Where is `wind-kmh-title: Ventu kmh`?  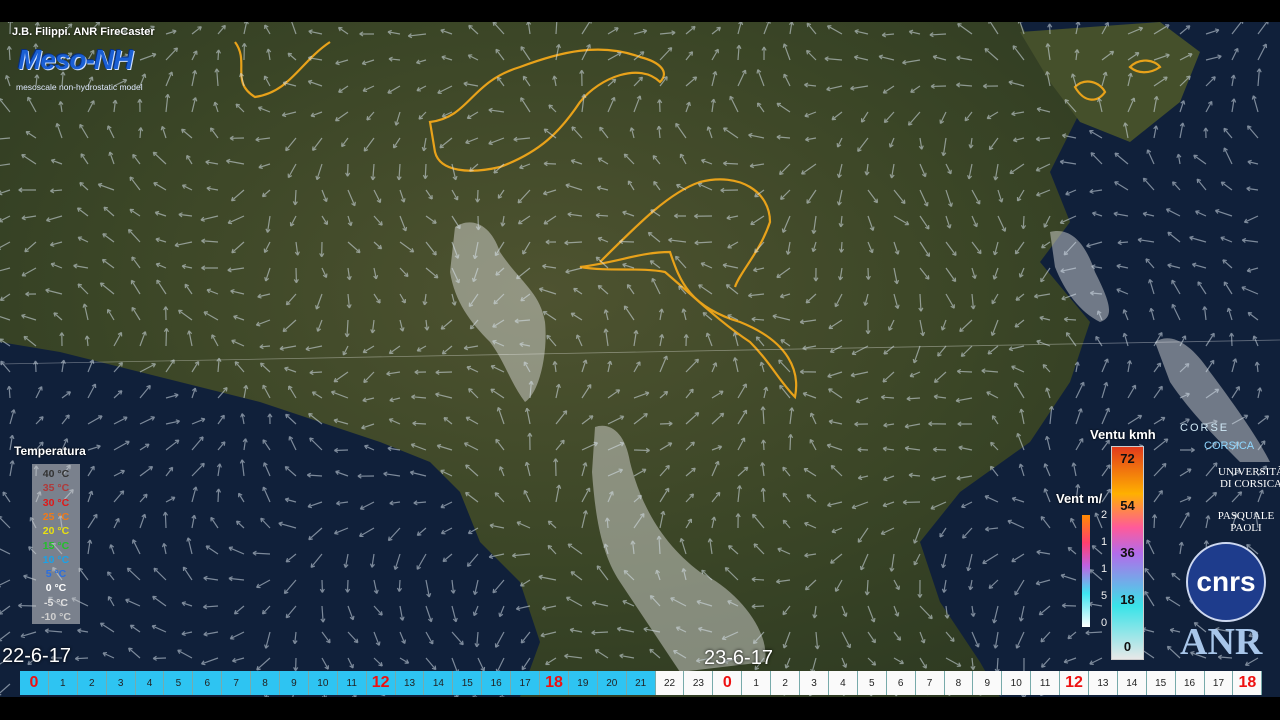
wind-kmh-title: Ventu kmh is located at coordinates (1123, 434).